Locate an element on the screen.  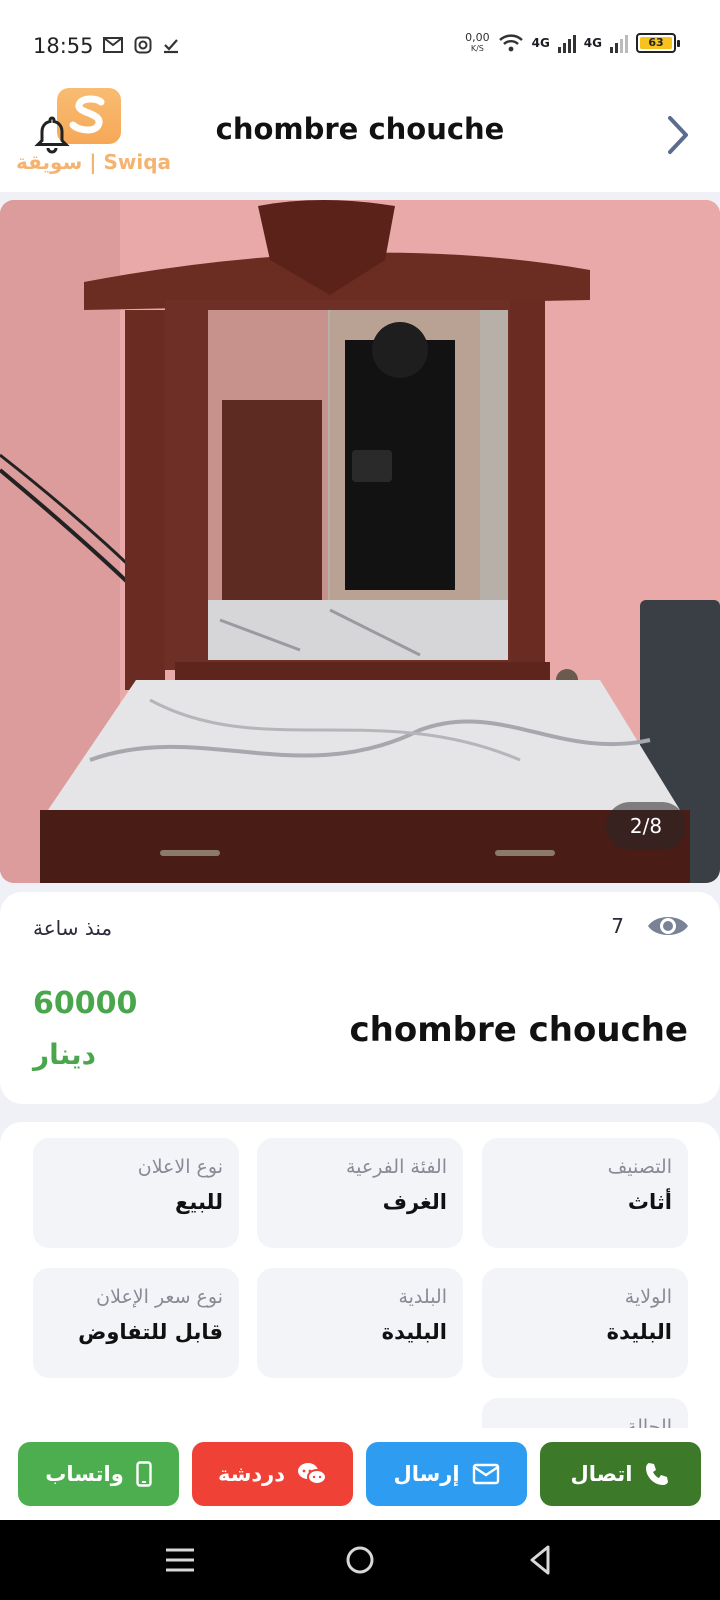
back-icon is located at coordinates (540, 1560).